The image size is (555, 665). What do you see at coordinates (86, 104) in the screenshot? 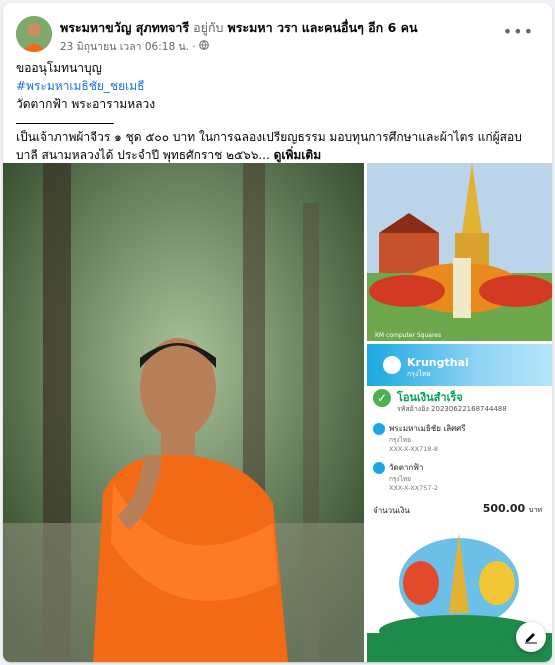
I see `body-line-3: วัดตากฟ้า พระอารามหลวง` at bounding box center [86, 104].